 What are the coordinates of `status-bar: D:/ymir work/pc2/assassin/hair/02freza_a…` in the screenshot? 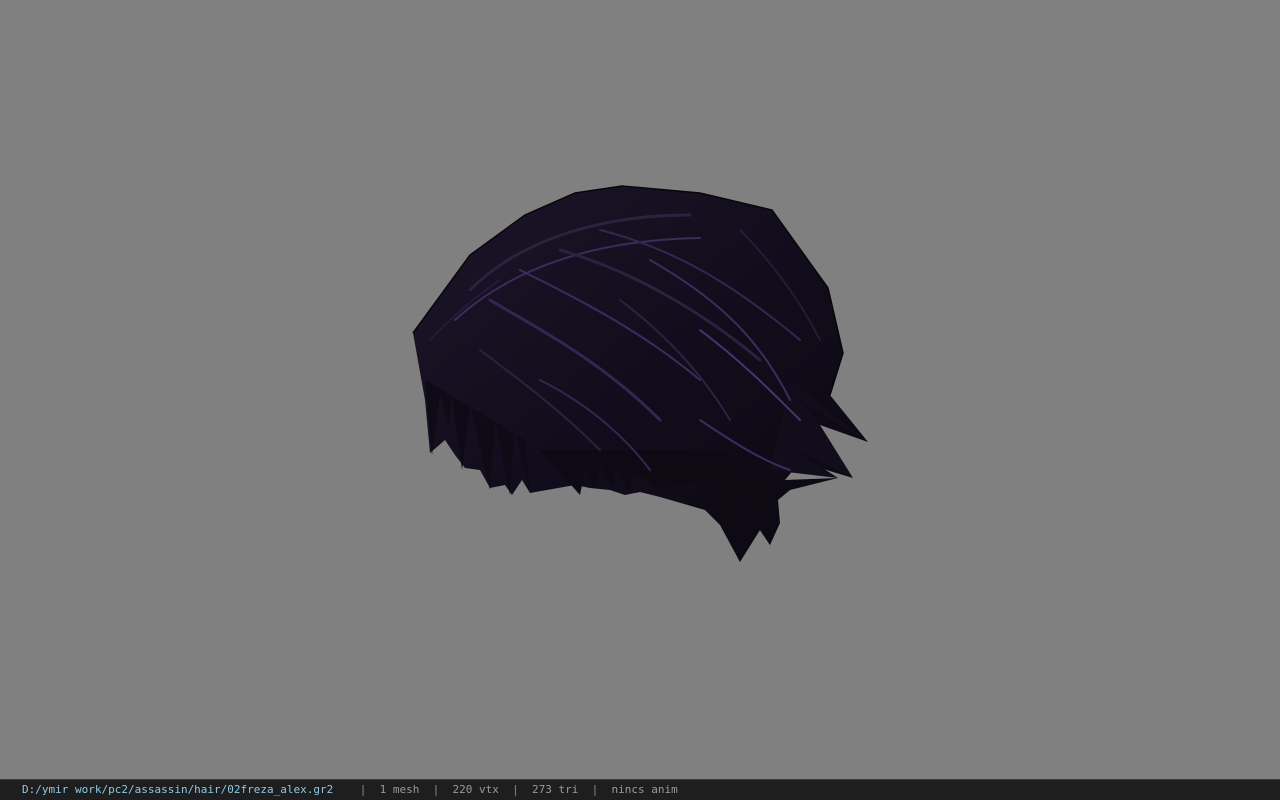 It's located at (640, 789).